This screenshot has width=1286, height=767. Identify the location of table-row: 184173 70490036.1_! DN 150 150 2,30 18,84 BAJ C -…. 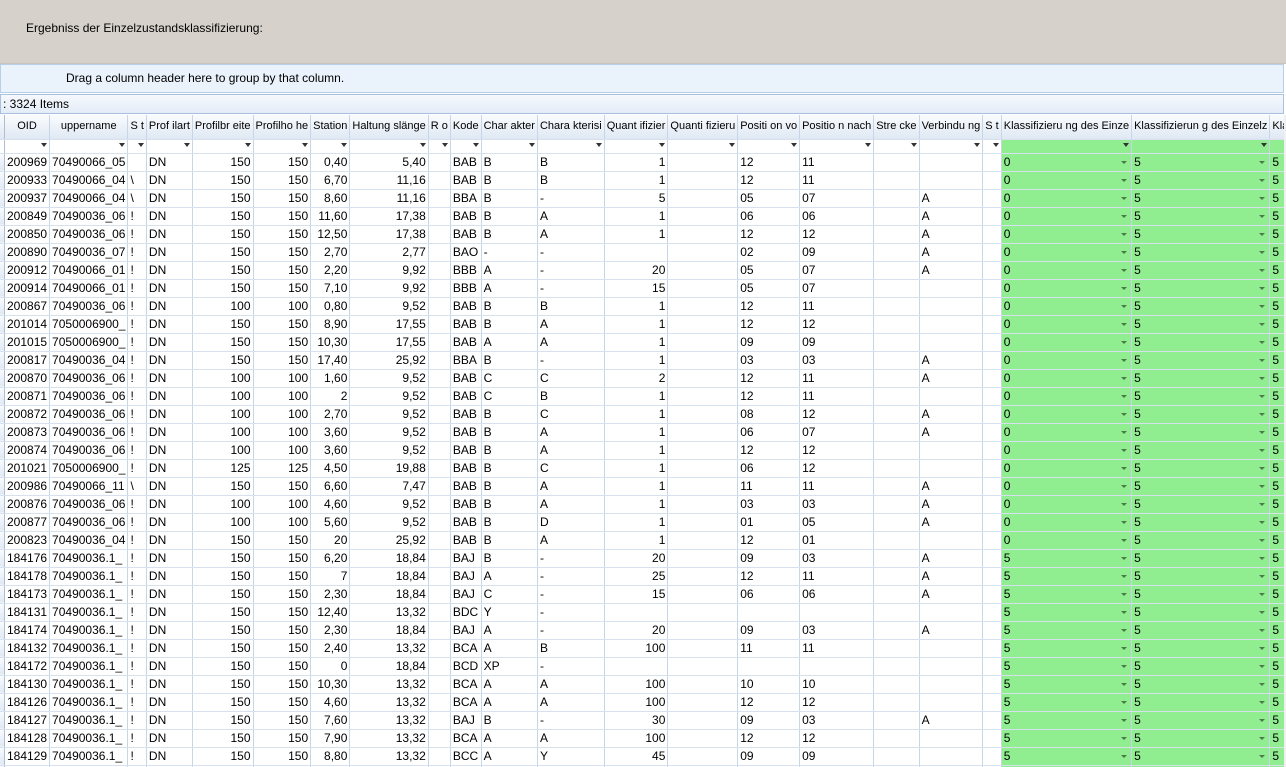
(643, 594).